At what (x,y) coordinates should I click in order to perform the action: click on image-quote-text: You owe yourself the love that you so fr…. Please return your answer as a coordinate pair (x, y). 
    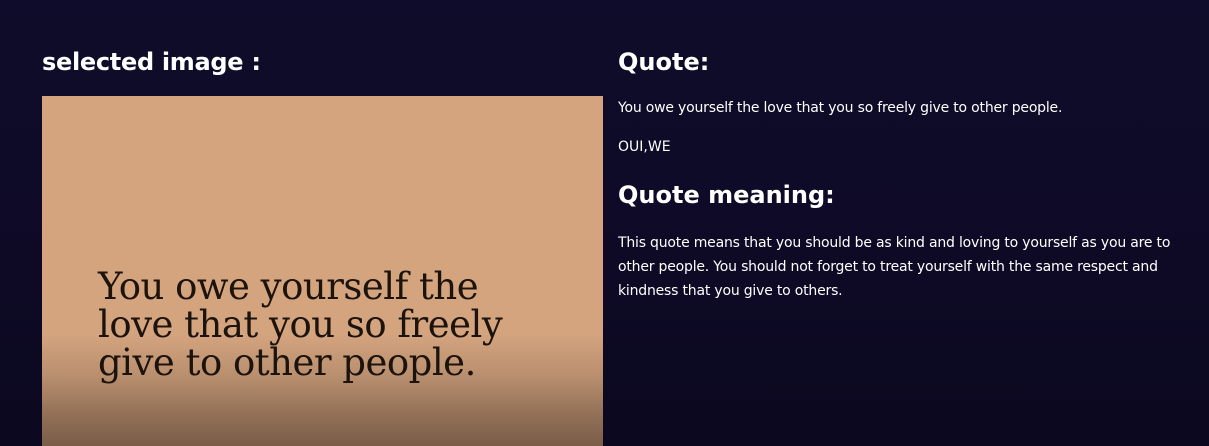
    Looking at the image, I should click on (300, 324).